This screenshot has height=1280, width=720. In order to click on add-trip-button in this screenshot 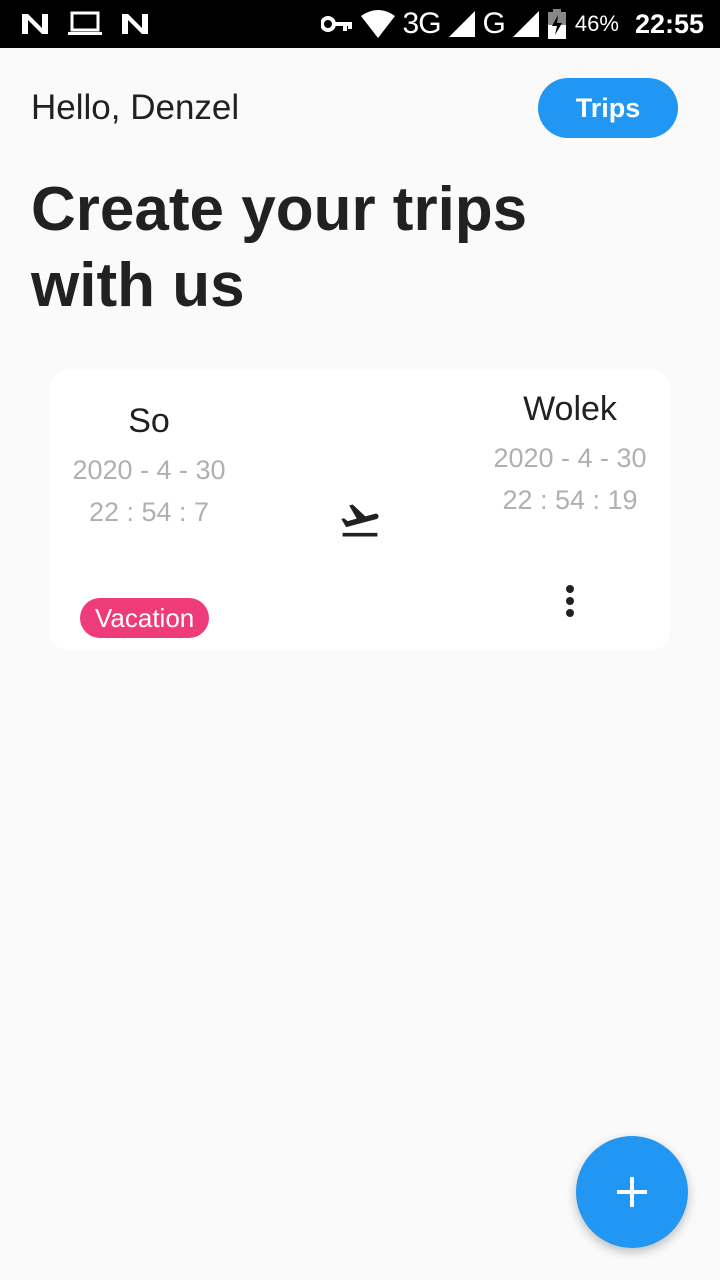, I will do `click(632, 1192)`.